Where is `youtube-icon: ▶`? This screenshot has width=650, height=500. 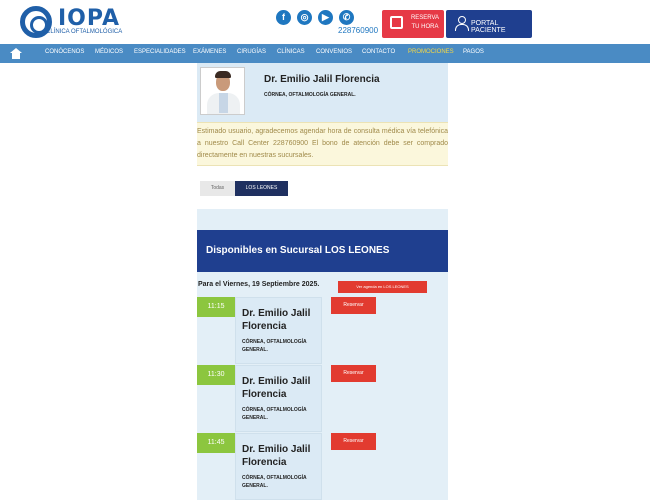 youtube-icon: ▶ is located at coordinates (325, 17).